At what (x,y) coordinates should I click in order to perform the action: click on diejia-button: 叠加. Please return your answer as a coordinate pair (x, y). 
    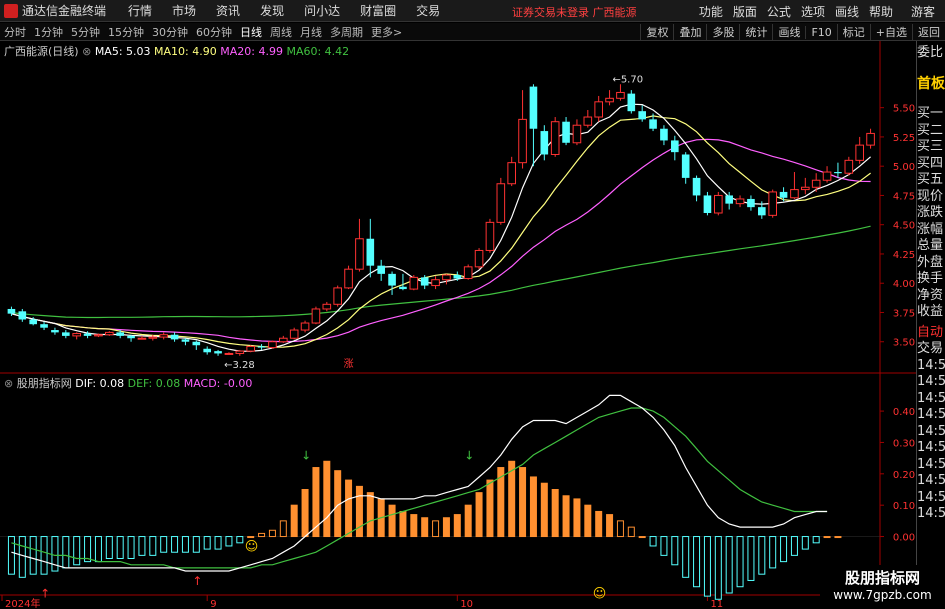
    Looking at the image, I should click on (689, 32).